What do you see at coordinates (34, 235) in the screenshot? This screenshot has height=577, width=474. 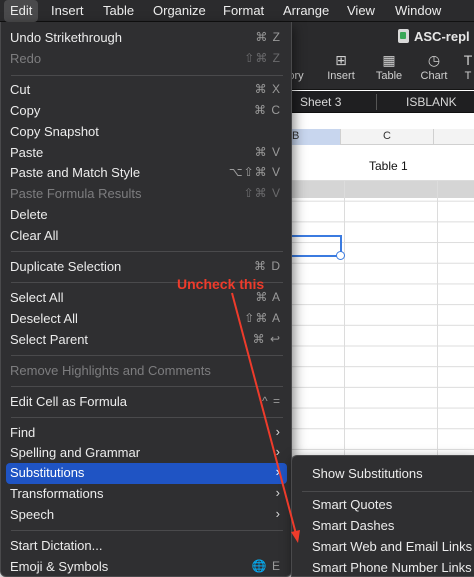 I see `menu-item-label: Clear All` at bounding box center [34, 235].